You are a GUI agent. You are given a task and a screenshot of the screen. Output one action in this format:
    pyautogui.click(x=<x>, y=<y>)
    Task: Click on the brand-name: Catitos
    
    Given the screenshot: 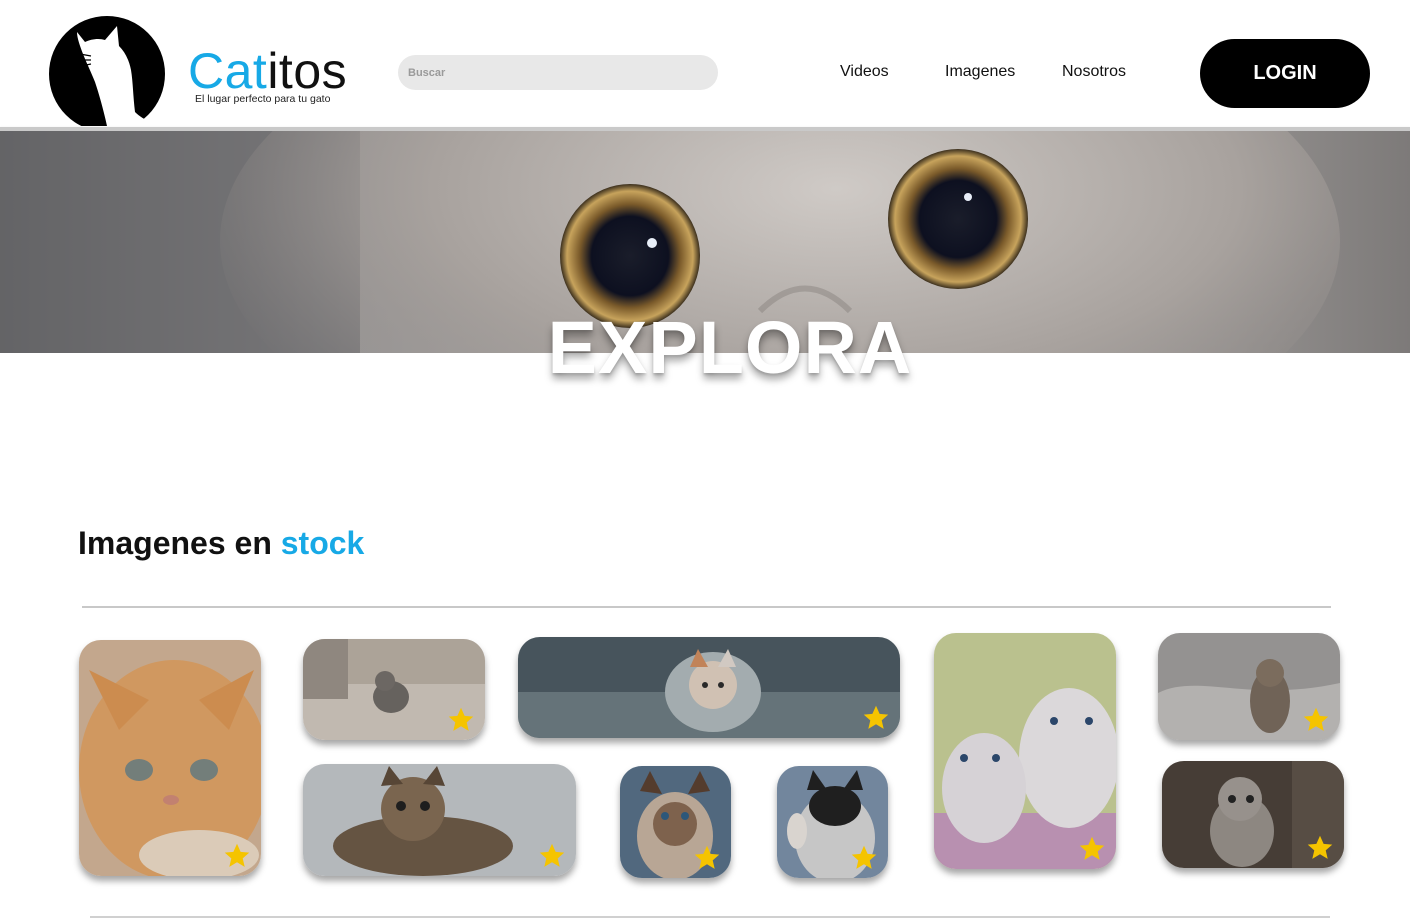 What is the action you would take?
    pyautogui.click(x=267, y=71)
    